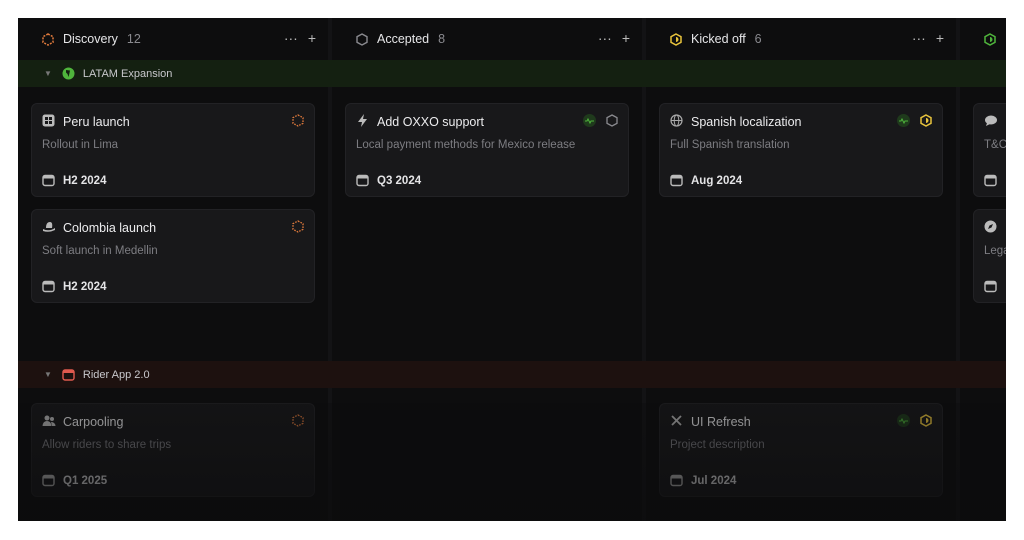  Describe the element at coordinates (995, 145) in the screenshot. I see `card-description: T&C` at that location.